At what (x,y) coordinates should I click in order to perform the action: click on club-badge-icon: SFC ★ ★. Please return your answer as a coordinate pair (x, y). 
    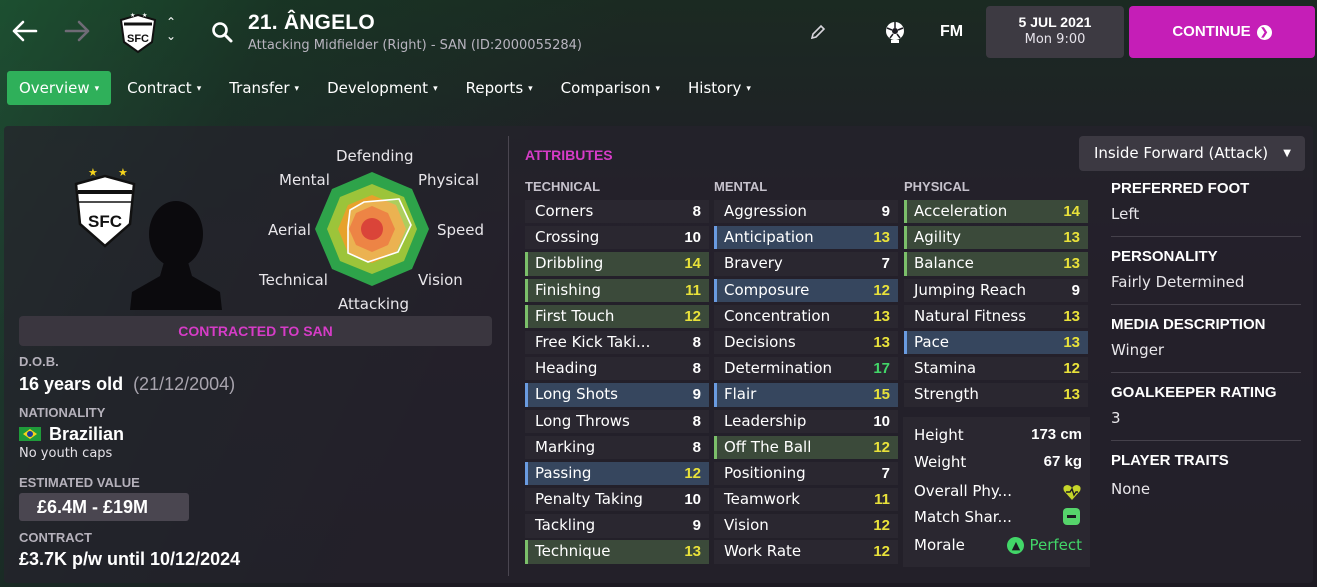
    Looking at the image, I should click on (138, 33).